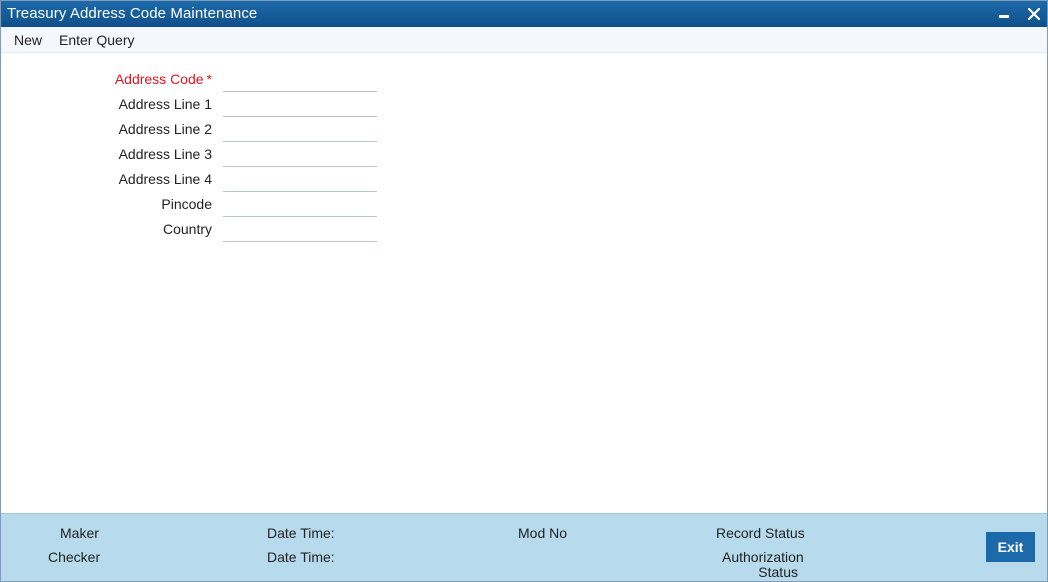 Image resolution: width=1048 pixels, height=582 pixels. I want to click on maker-label: Maker, so click(79, 533).